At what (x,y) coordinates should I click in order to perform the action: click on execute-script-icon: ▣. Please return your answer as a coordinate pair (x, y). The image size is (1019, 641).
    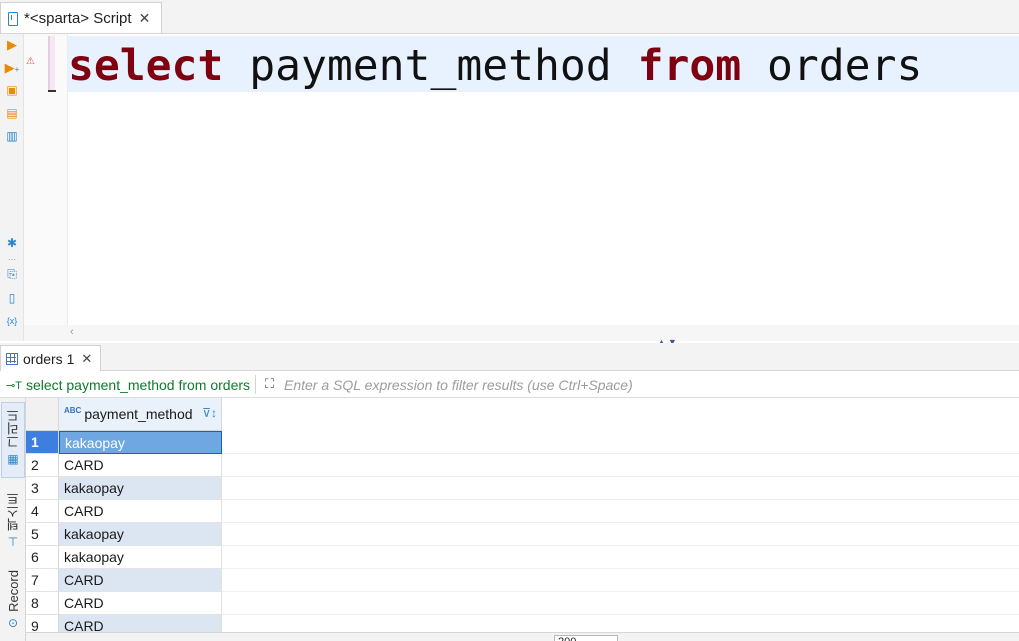
    Looking at the image, I should click on (12, 90).